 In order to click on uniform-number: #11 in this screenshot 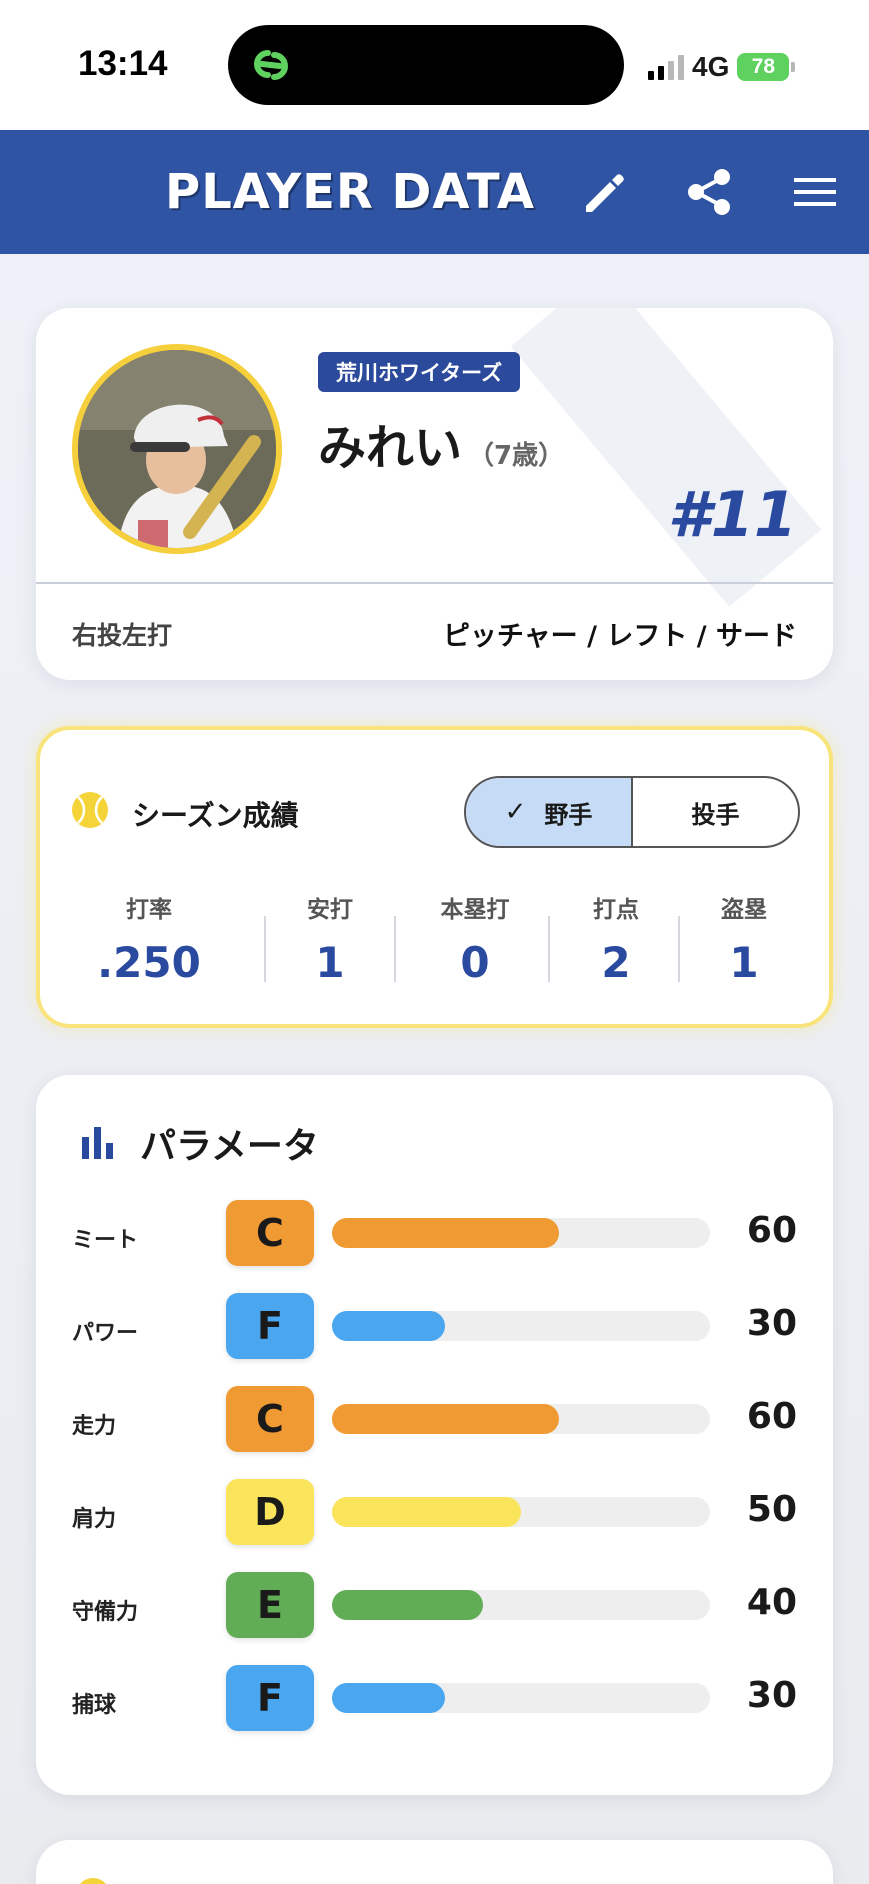, I will do `click(732, 514)`.